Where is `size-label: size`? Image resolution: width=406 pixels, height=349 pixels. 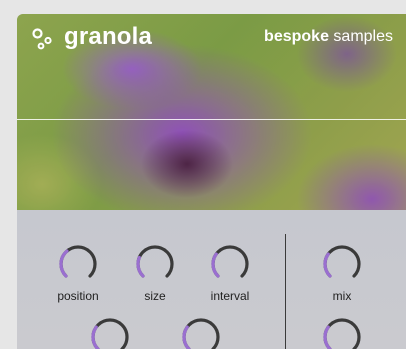 size-label: size is located at coordinates (155, 296).